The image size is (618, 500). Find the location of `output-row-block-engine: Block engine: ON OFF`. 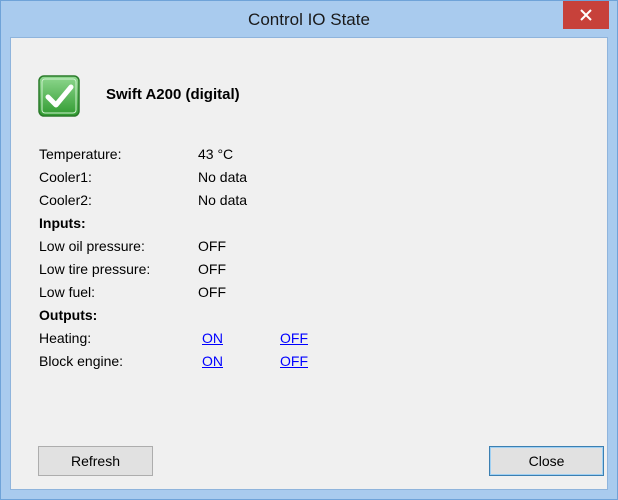

output-row-block-engine: Block engine: ON OFF is located at coordinates (319, 361).